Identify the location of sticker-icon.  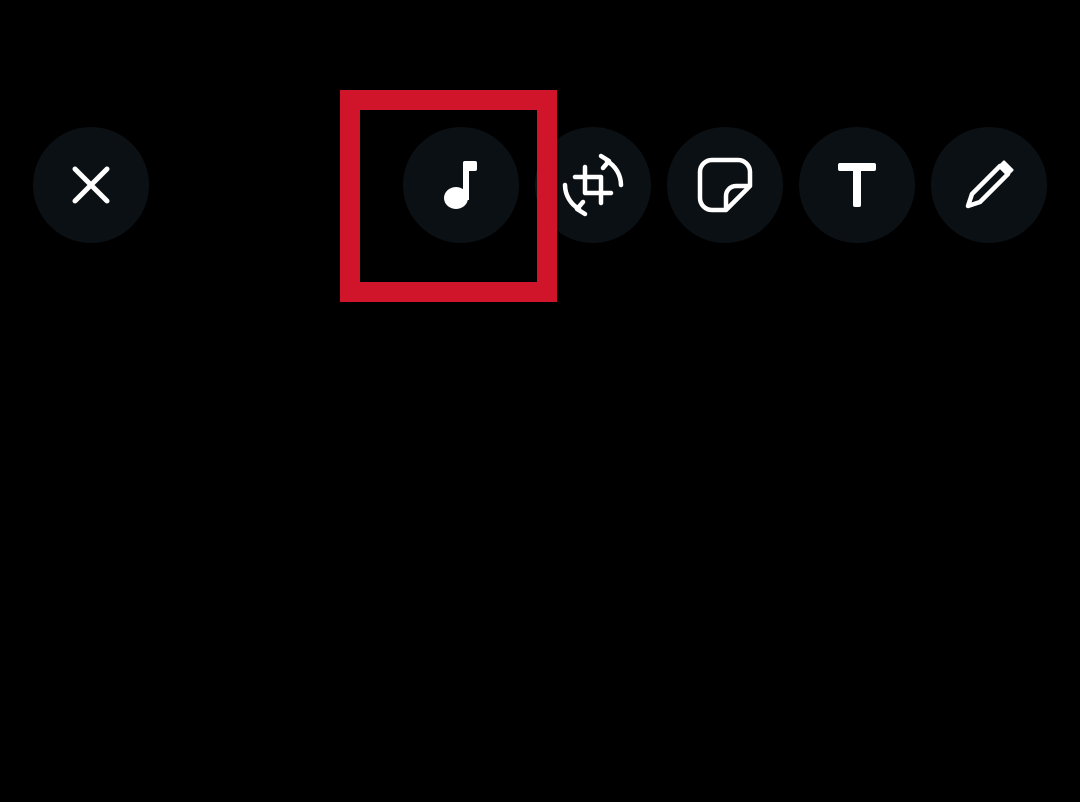
(725, 185).